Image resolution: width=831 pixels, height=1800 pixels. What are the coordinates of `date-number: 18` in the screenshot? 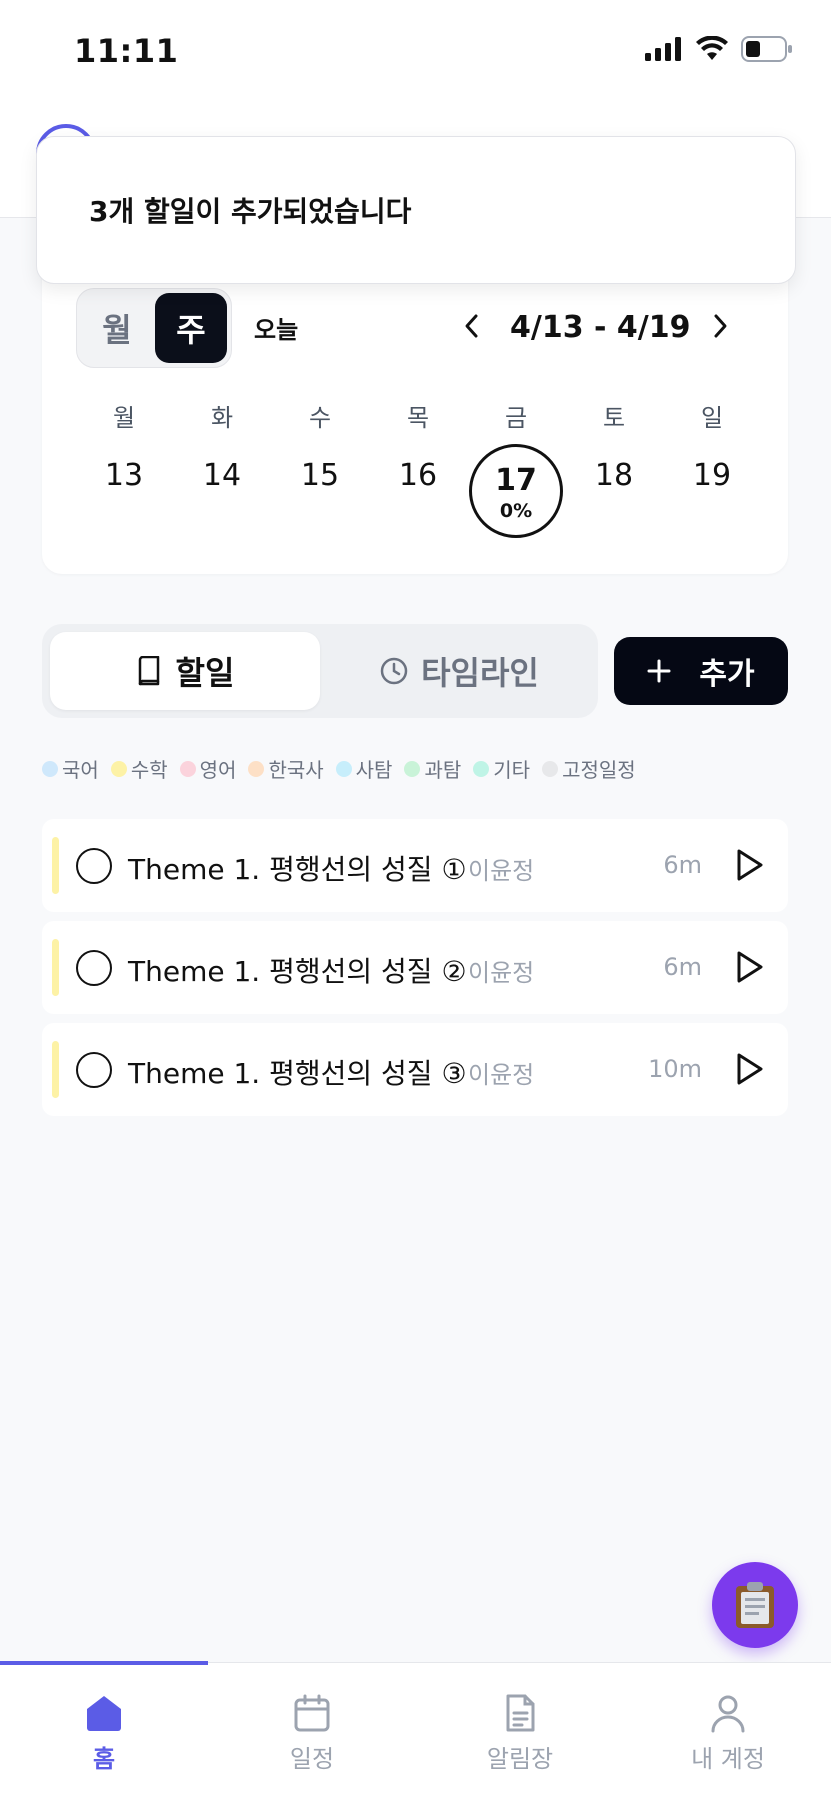 It's located at (614, 475).